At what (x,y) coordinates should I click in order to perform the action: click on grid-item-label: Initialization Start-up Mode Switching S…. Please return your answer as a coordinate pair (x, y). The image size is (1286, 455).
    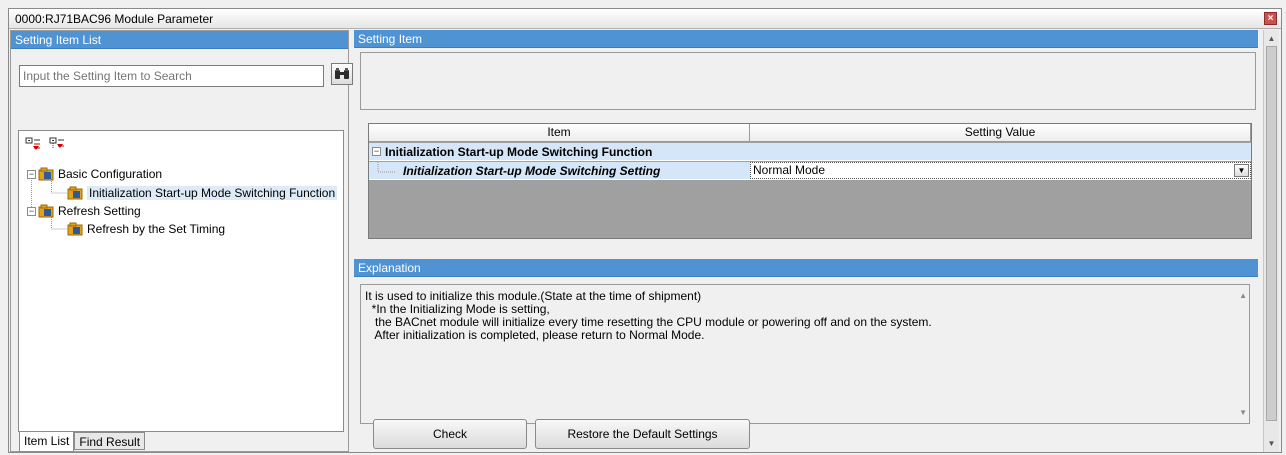
    Looking at the image, I should click on (532, 170).